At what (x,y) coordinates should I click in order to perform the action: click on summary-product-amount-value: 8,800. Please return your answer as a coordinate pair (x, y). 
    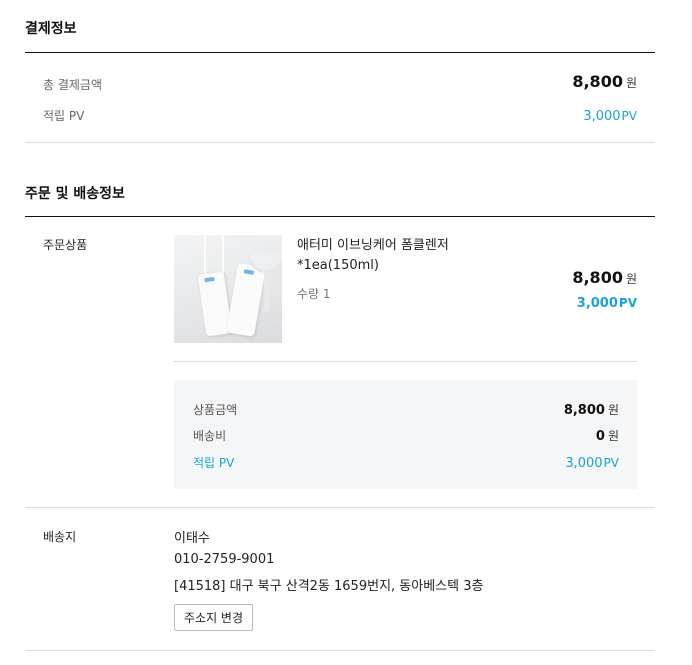
    Looking at the image, I should click on (584, 410).